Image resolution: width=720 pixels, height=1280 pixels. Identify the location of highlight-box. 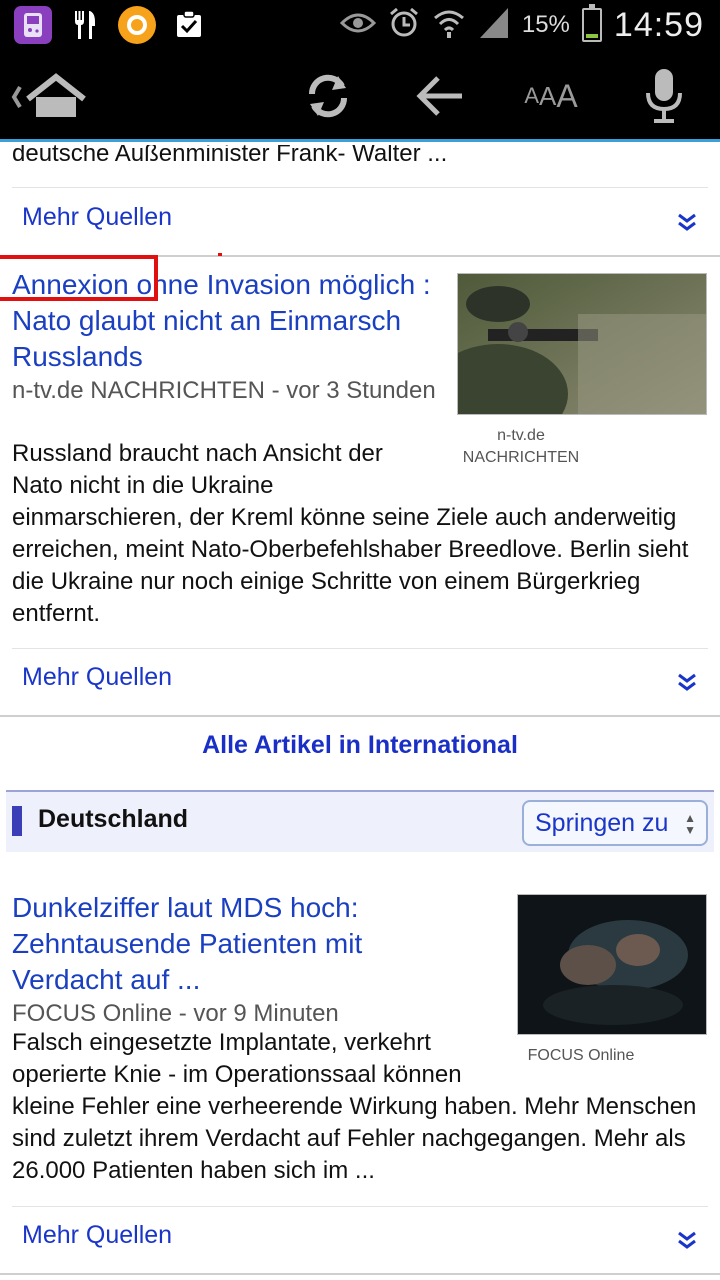
(79, 278).